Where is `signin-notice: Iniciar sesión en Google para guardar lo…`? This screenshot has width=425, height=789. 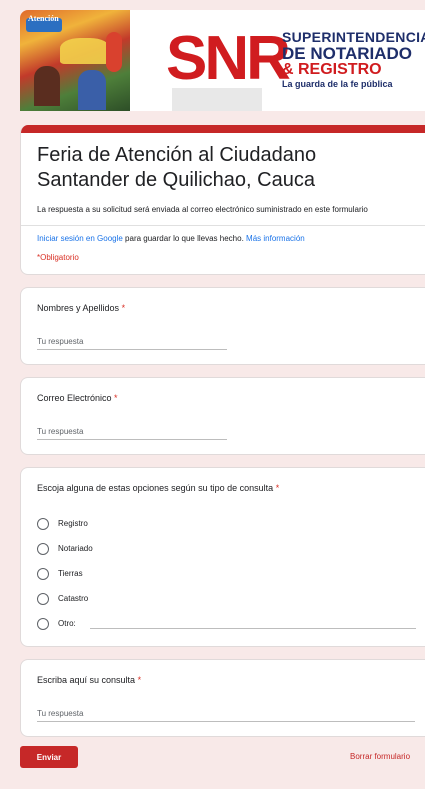
signin-notice: Iniciar sesión en Google para guardar lo… is located at coordinates (226, 238).